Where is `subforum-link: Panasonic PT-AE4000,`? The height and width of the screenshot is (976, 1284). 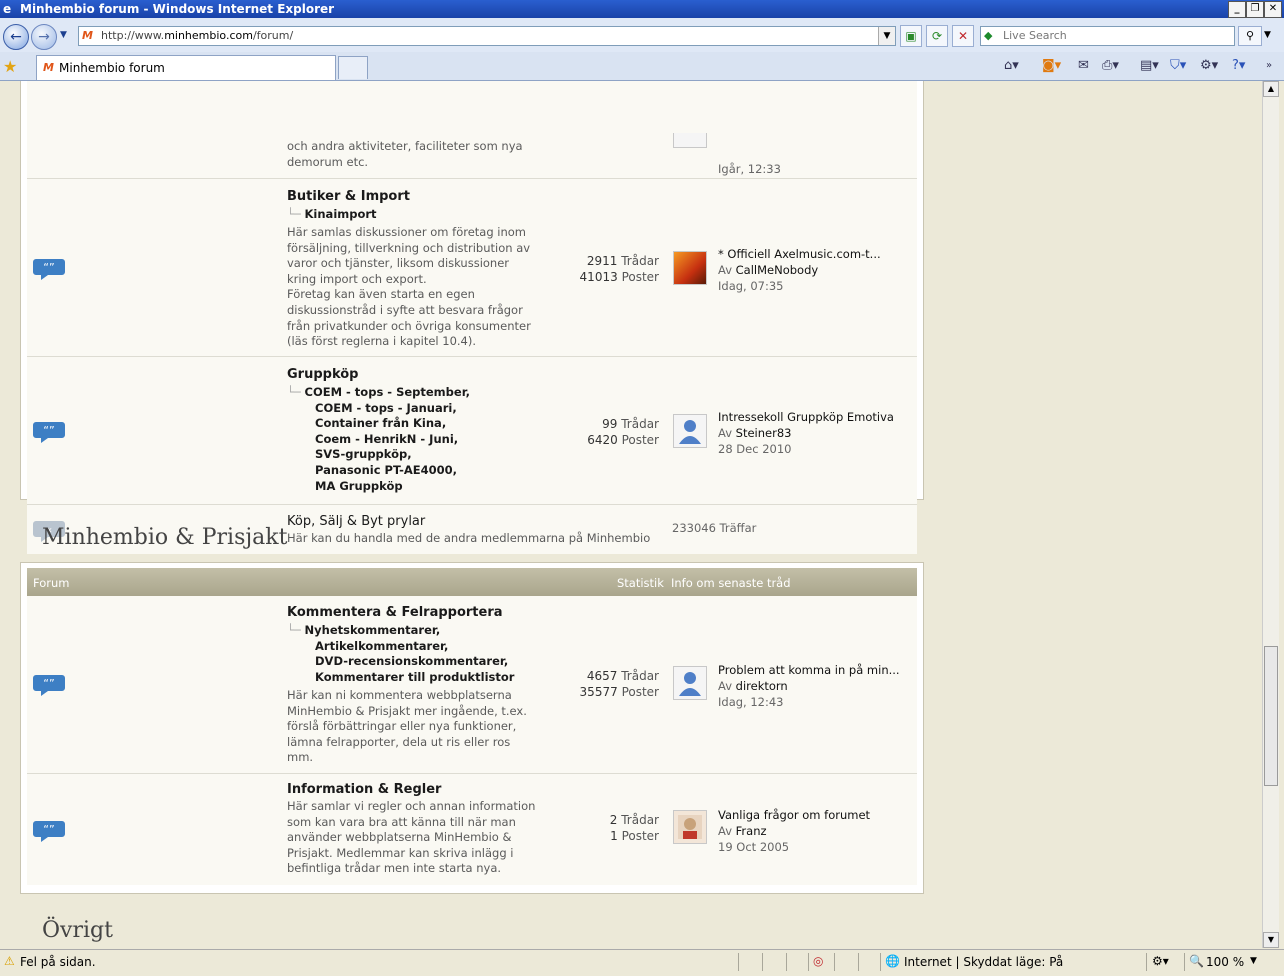
subforum-link: Panasonic PT-AE4000, is located at coordinates (378, 471).